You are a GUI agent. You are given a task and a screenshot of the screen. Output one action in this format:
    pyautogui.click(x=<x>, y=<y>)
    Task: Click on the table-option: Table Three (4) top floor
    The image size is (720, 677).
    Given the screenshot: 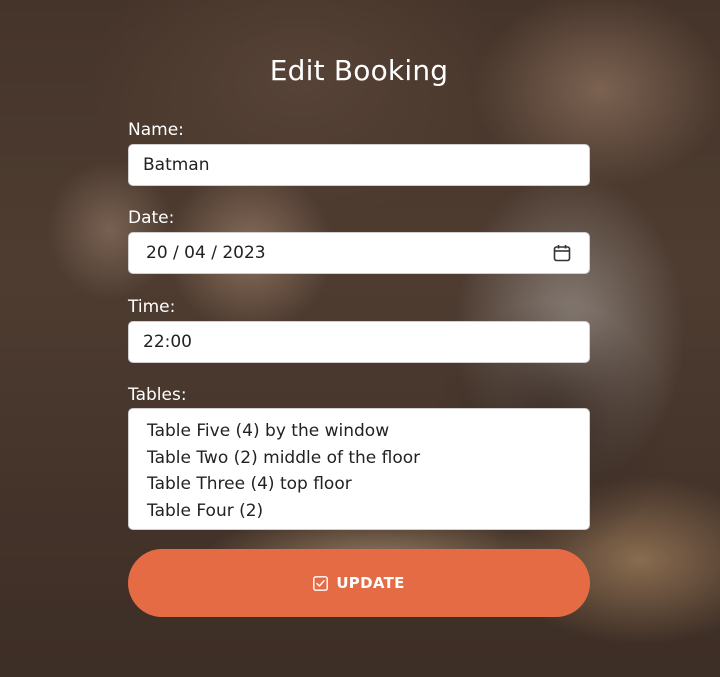 What is the action you would take?
    pyautogui.click(x=368, y=484)
    